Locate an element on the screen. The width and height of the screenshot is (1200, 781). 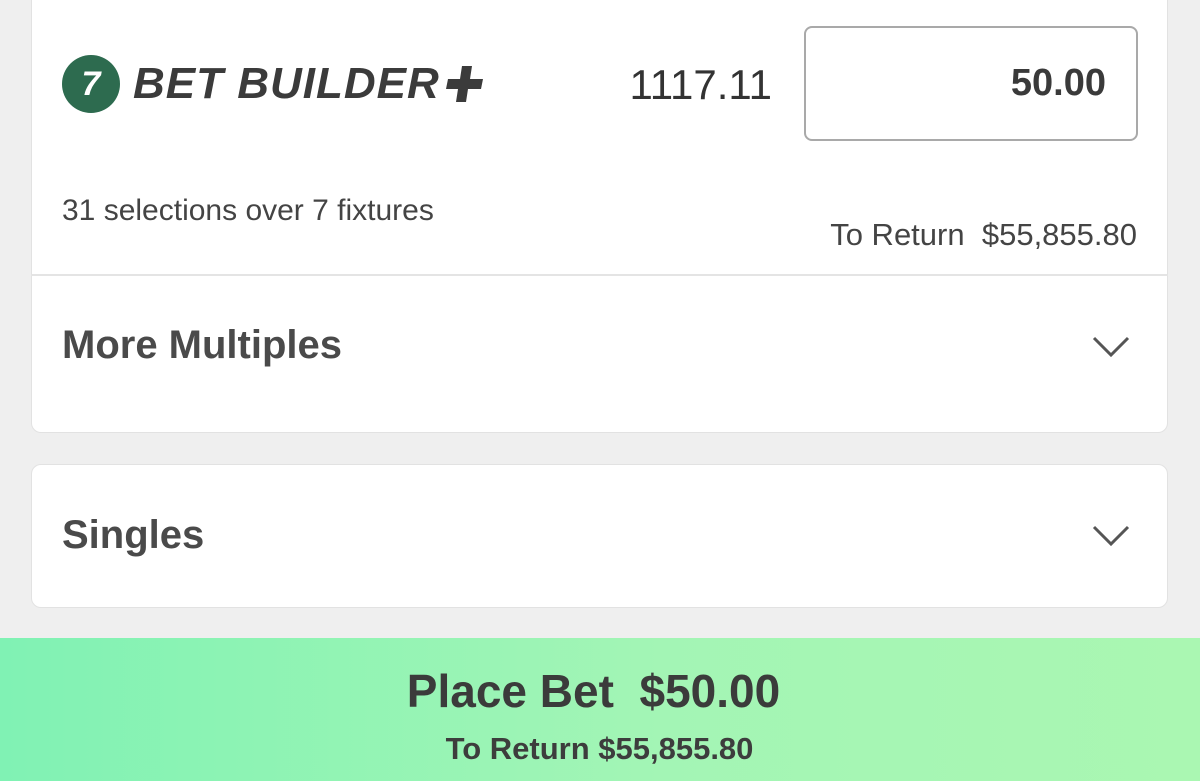
place-bet-return: To Return $55,855.80 is located at coordinates (599, 749).